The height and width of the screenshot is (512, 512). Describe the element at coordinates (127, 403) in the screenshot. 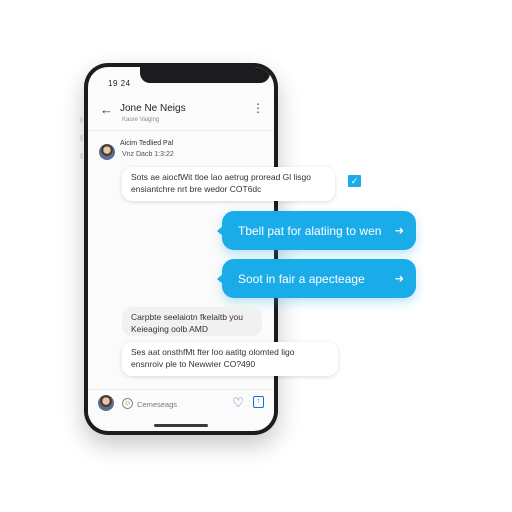

I see `emoji-icon: ☺` at that location.